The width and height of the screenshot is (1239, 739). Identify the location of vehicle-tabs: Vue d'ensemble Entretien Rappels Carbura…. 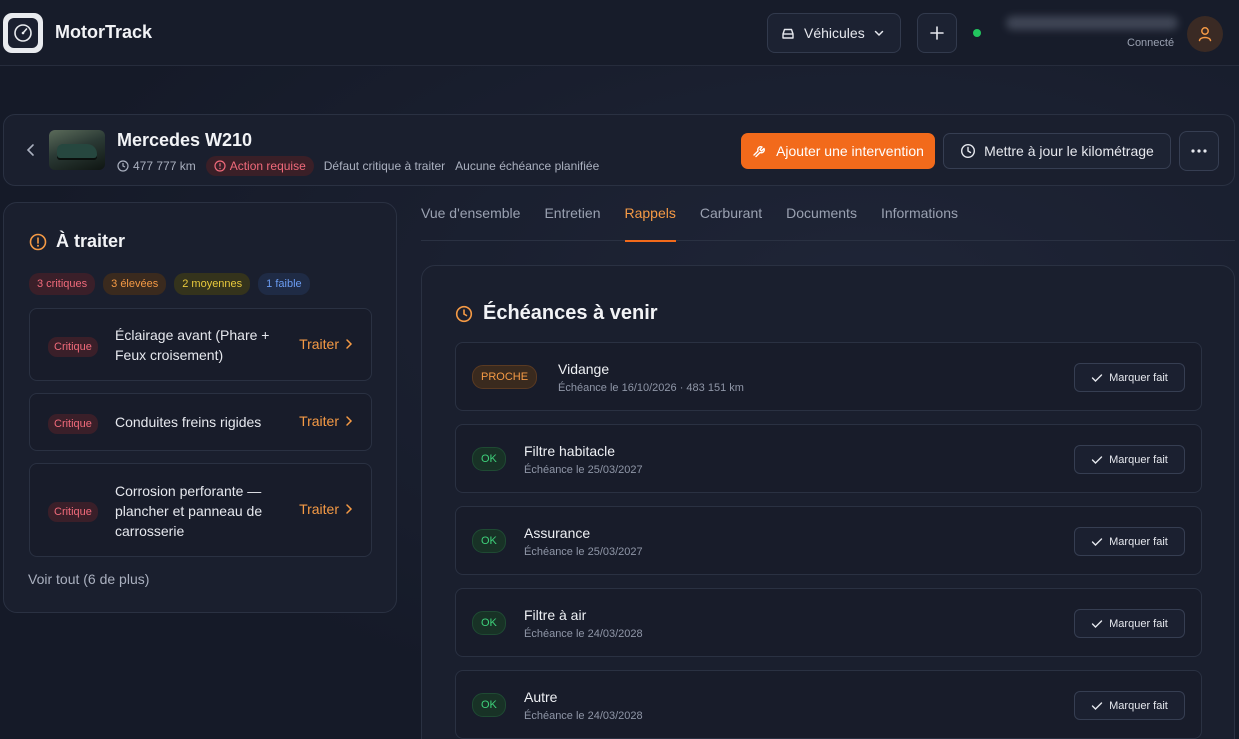
(828, 222).